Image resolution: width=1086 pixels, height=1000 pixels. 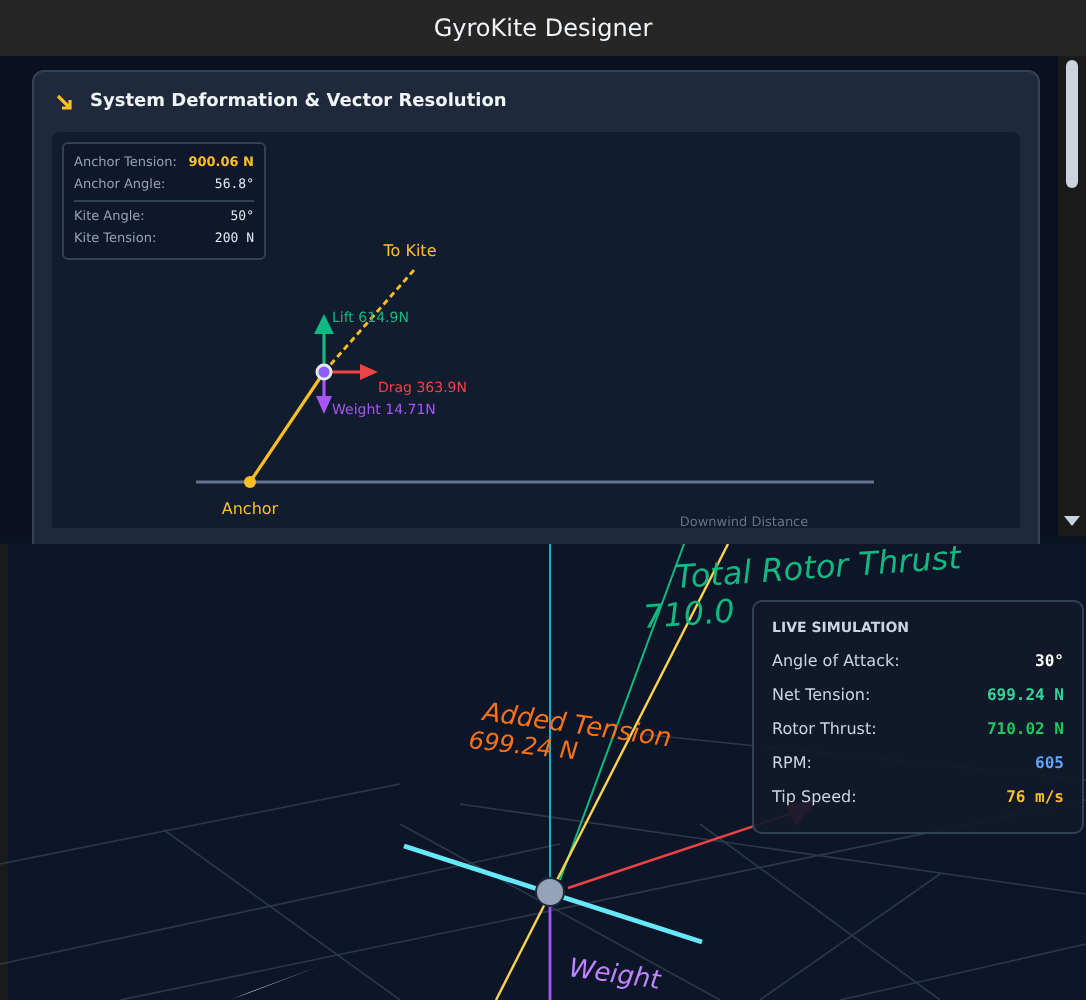 I want to click on stat-value: 710.02 N, so click(x=1025, y=730).